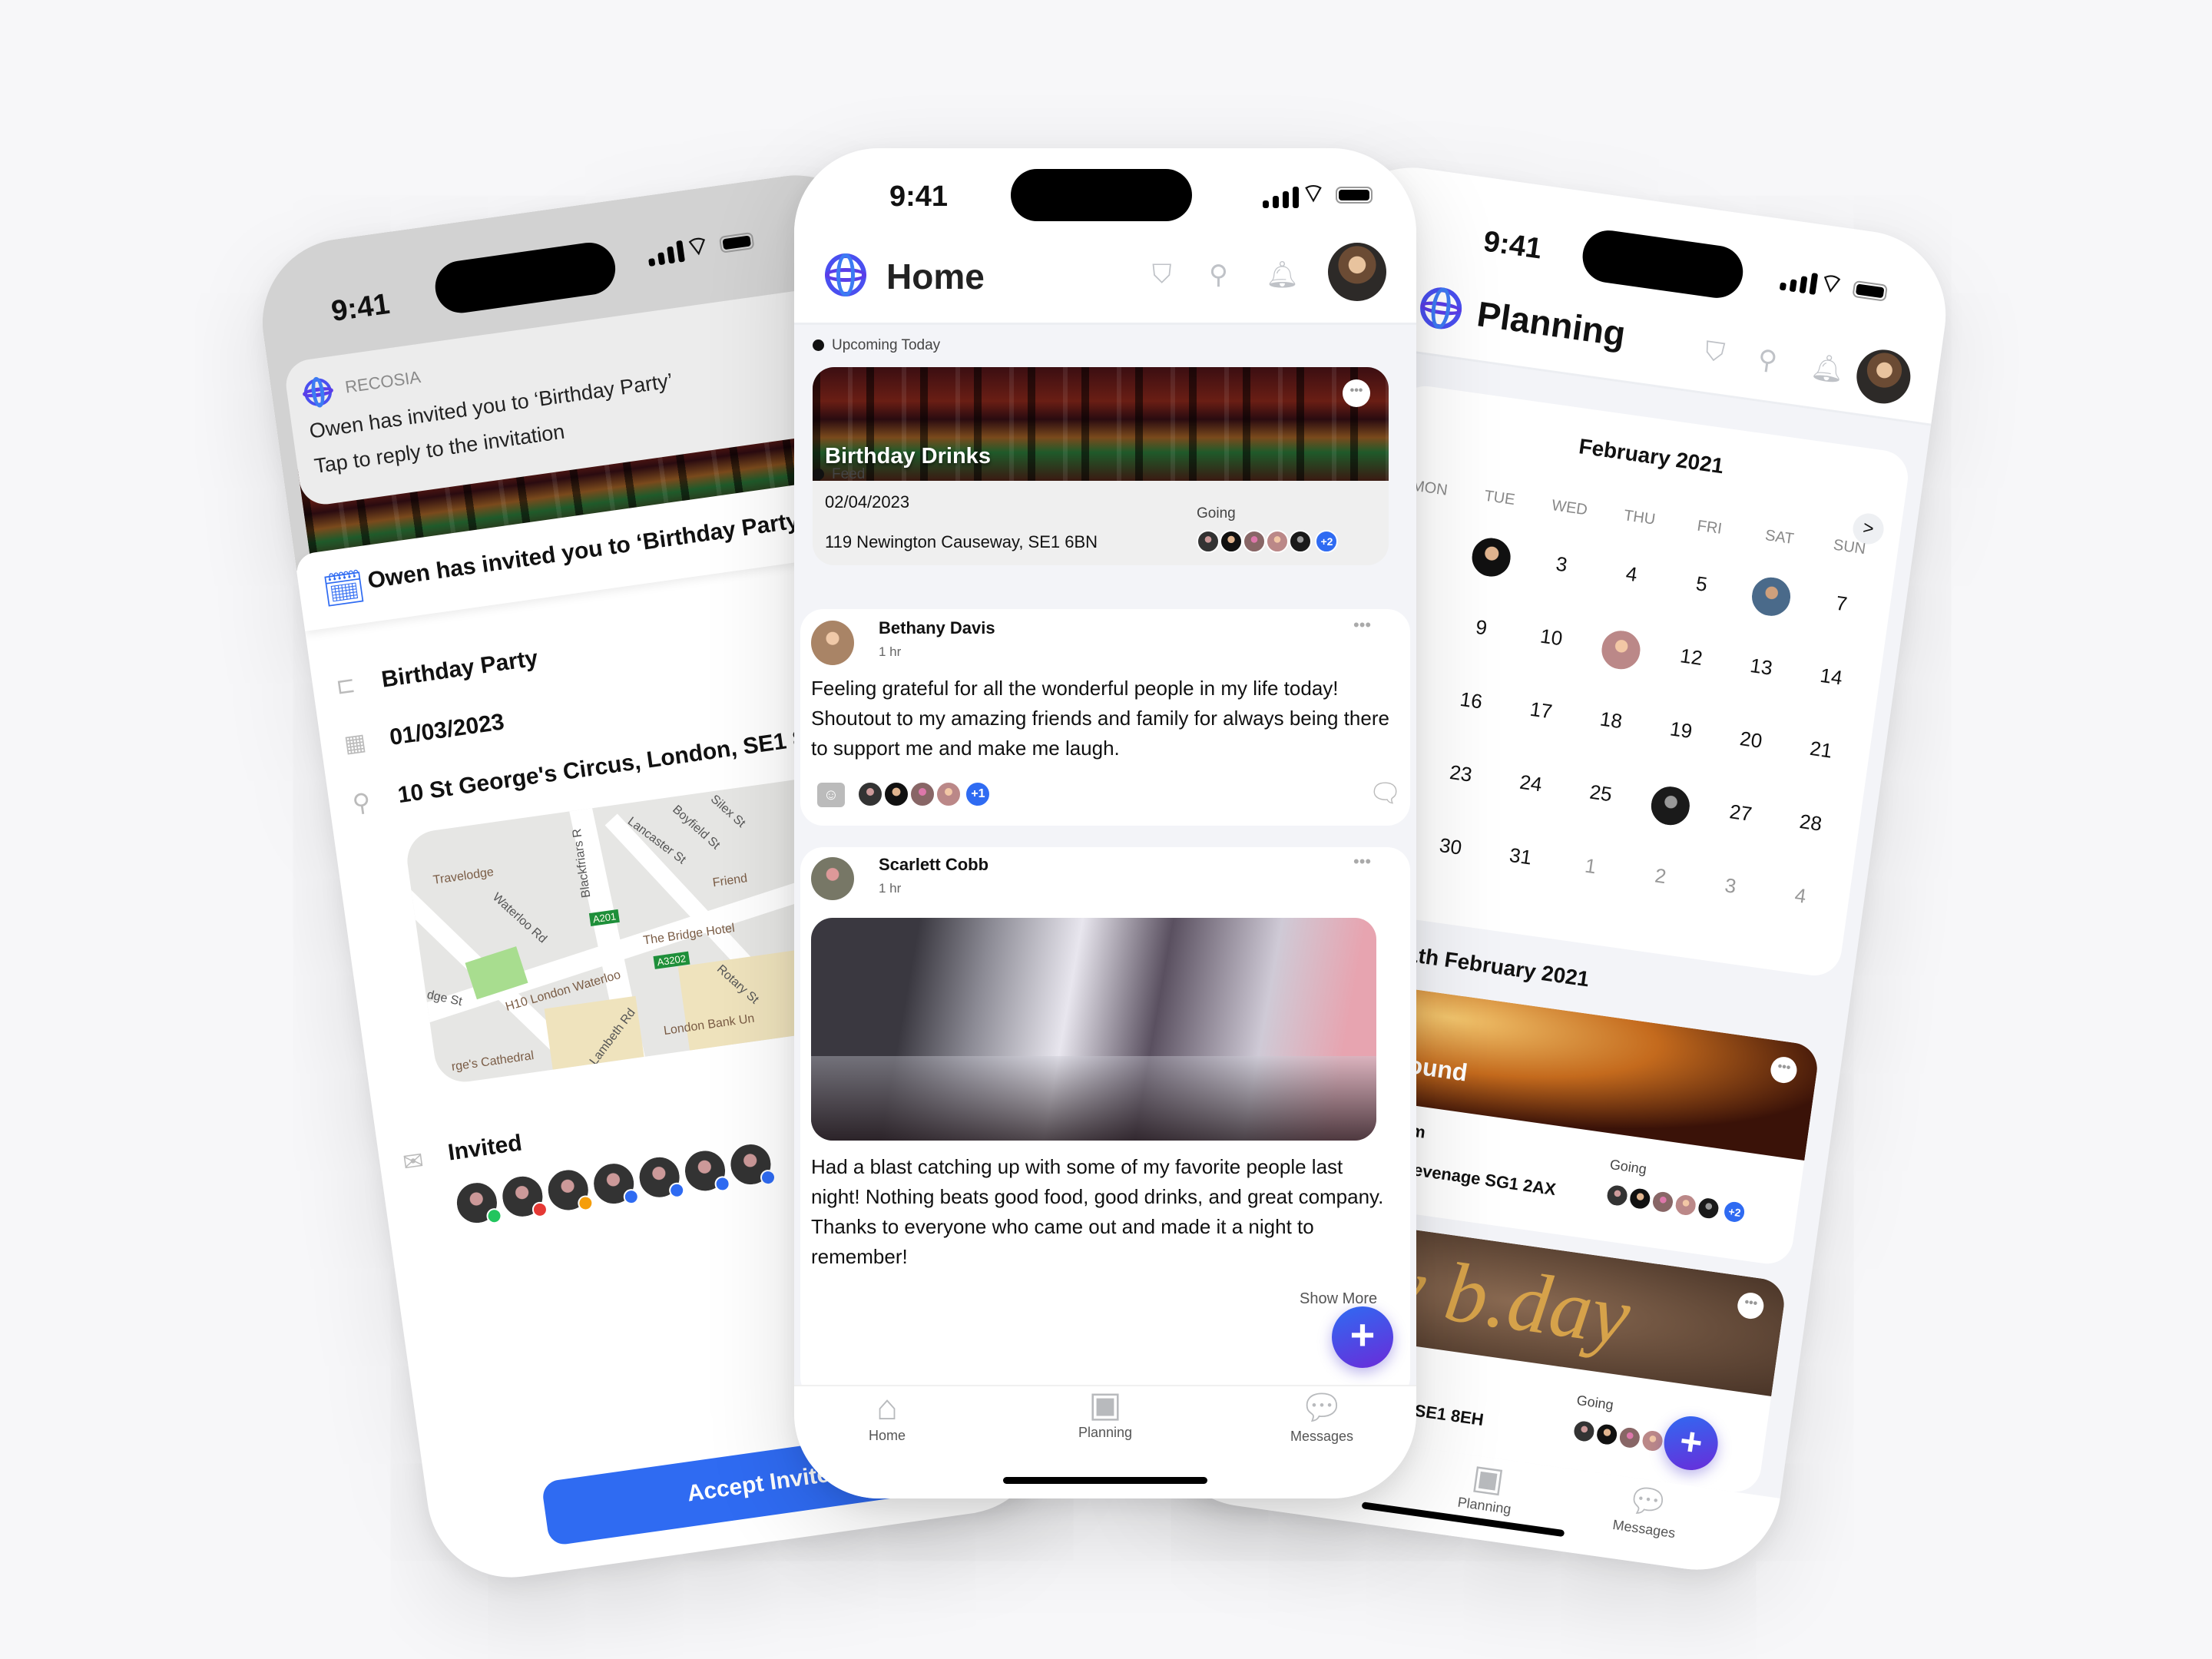  What do you see at coordinates (1551, 637) in the screenshot?
I see `calendar-day: 10` at bounding box center [1551, 637].